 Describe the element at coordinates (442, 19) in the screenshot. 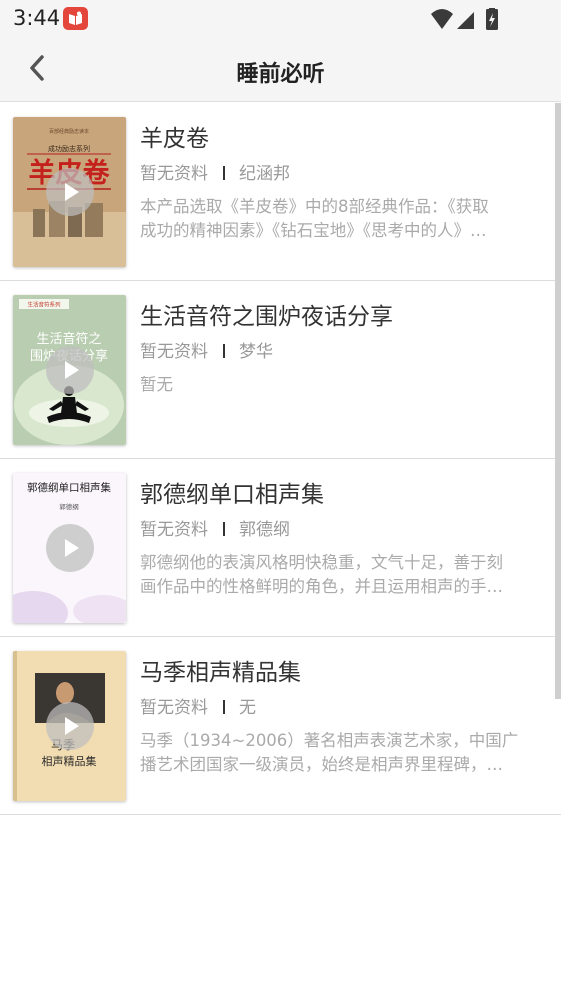

I see `wifi-icon` at that location.